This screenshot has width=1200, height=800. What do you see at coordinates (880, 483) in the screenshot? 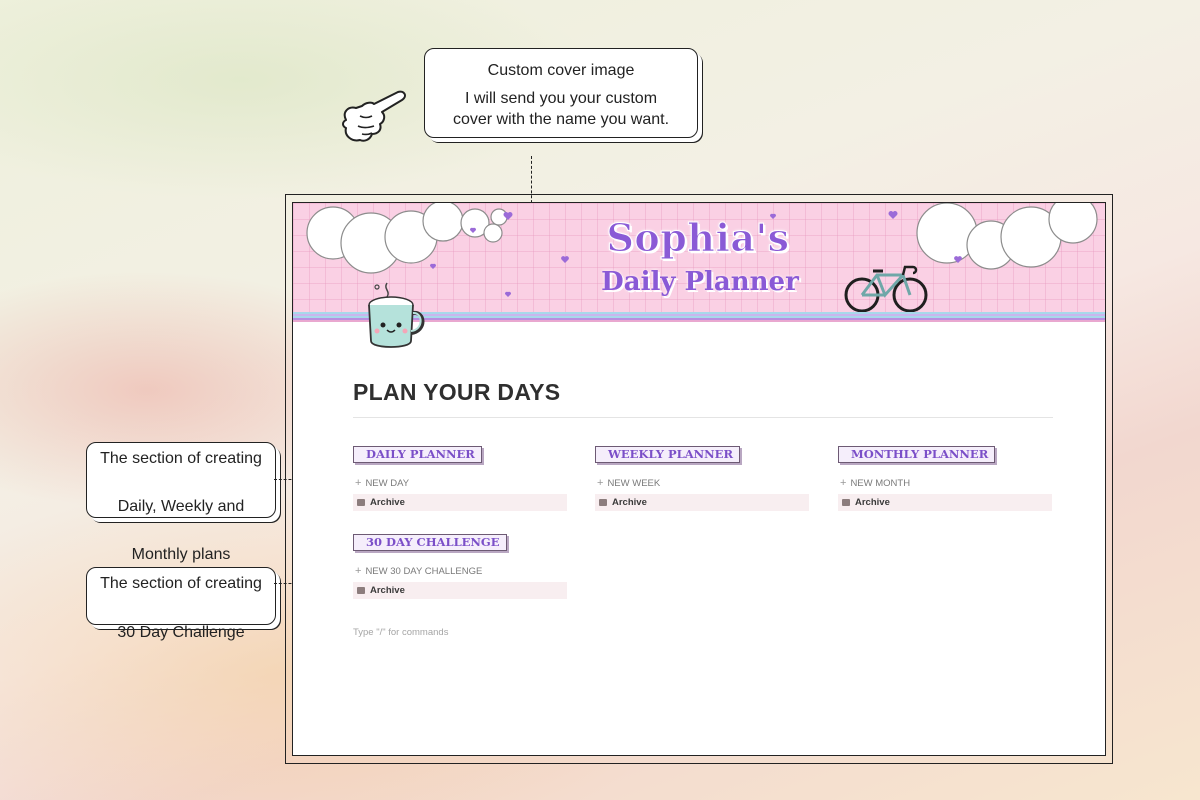
I see `button-label: NEW MONTH` at bounding box center [880, 483].